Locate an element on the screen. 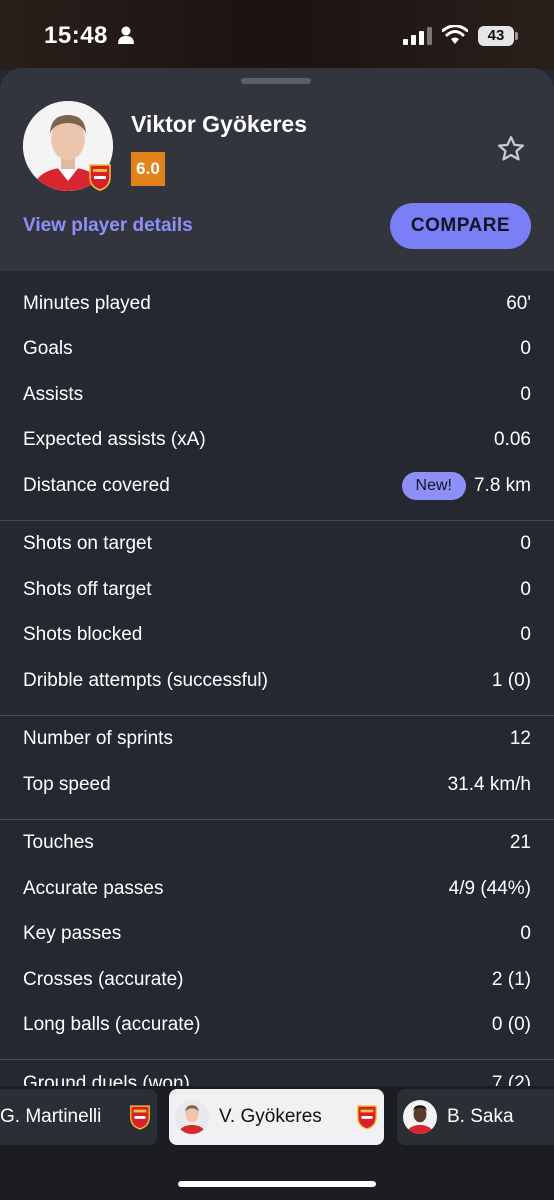 Image resolution: width=554 pixels, height=1200 pixels. stat-row-shots-blocked: Shots blocked 0 is located at coordinates (277, 636).